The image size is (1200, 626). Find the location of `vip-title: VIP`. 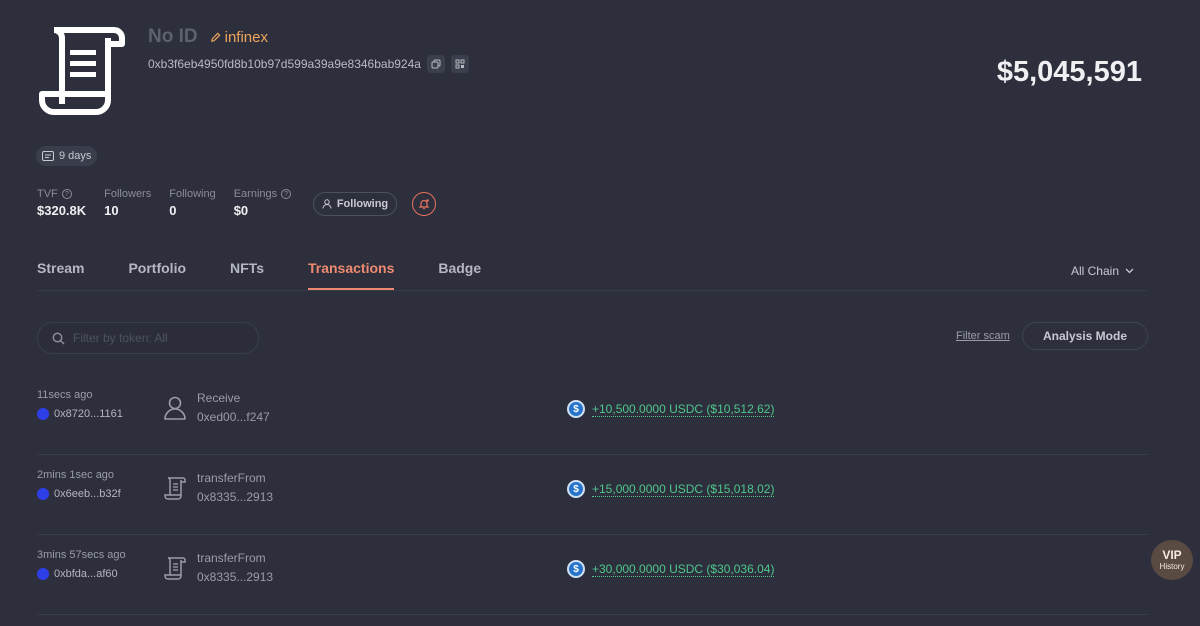

vip-title: VIP is located at coordinates (1172, 555).